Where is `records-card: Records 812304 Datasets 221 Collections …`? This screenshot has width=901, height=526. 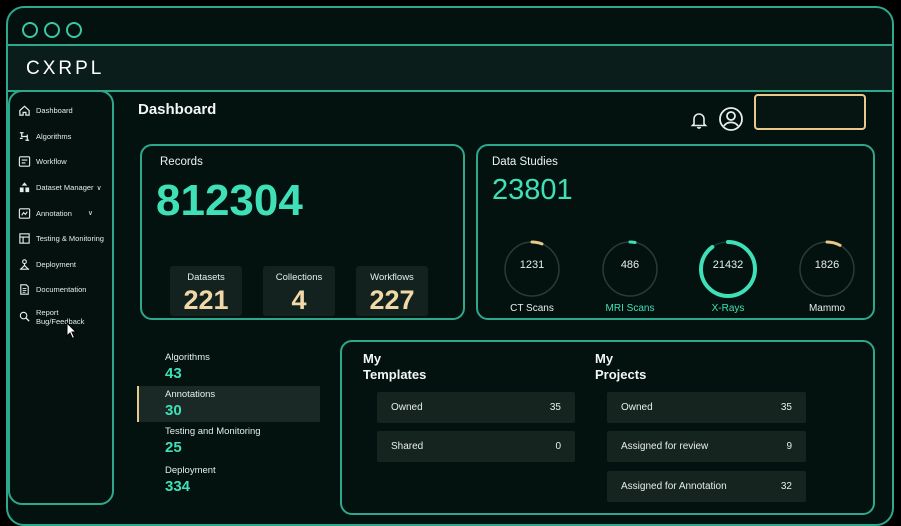 records-card: Records 812304 Datasets 221 Collections … is located at coordinates (302, 232).